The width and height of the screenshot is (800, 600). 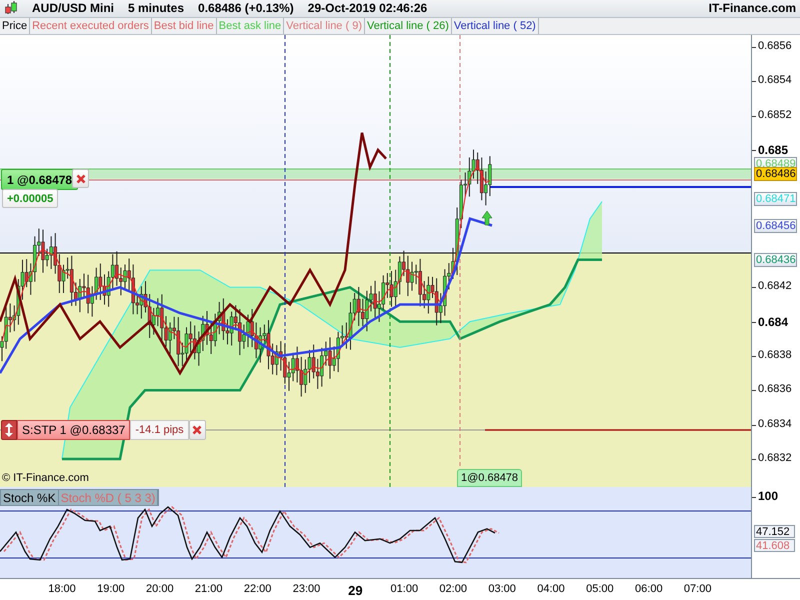 I want to click on position-tag: 1 @0.68478, so click(x=39, y=179).